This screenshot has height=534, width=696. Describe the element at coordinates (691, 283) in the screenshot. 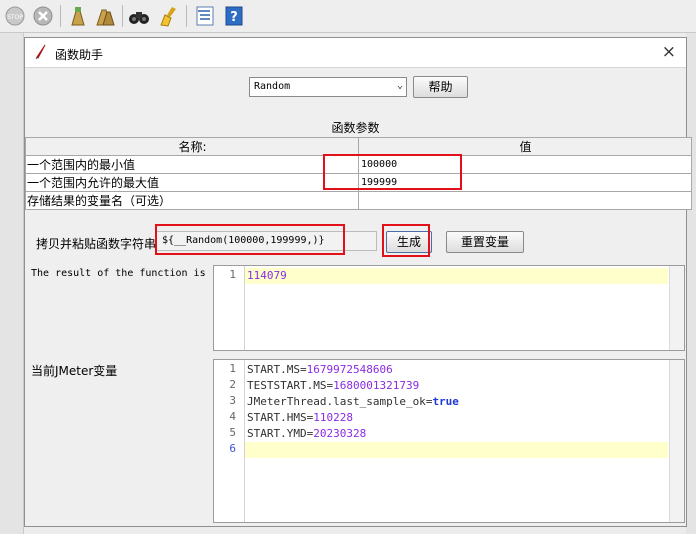

I see `background-pane` at that location.